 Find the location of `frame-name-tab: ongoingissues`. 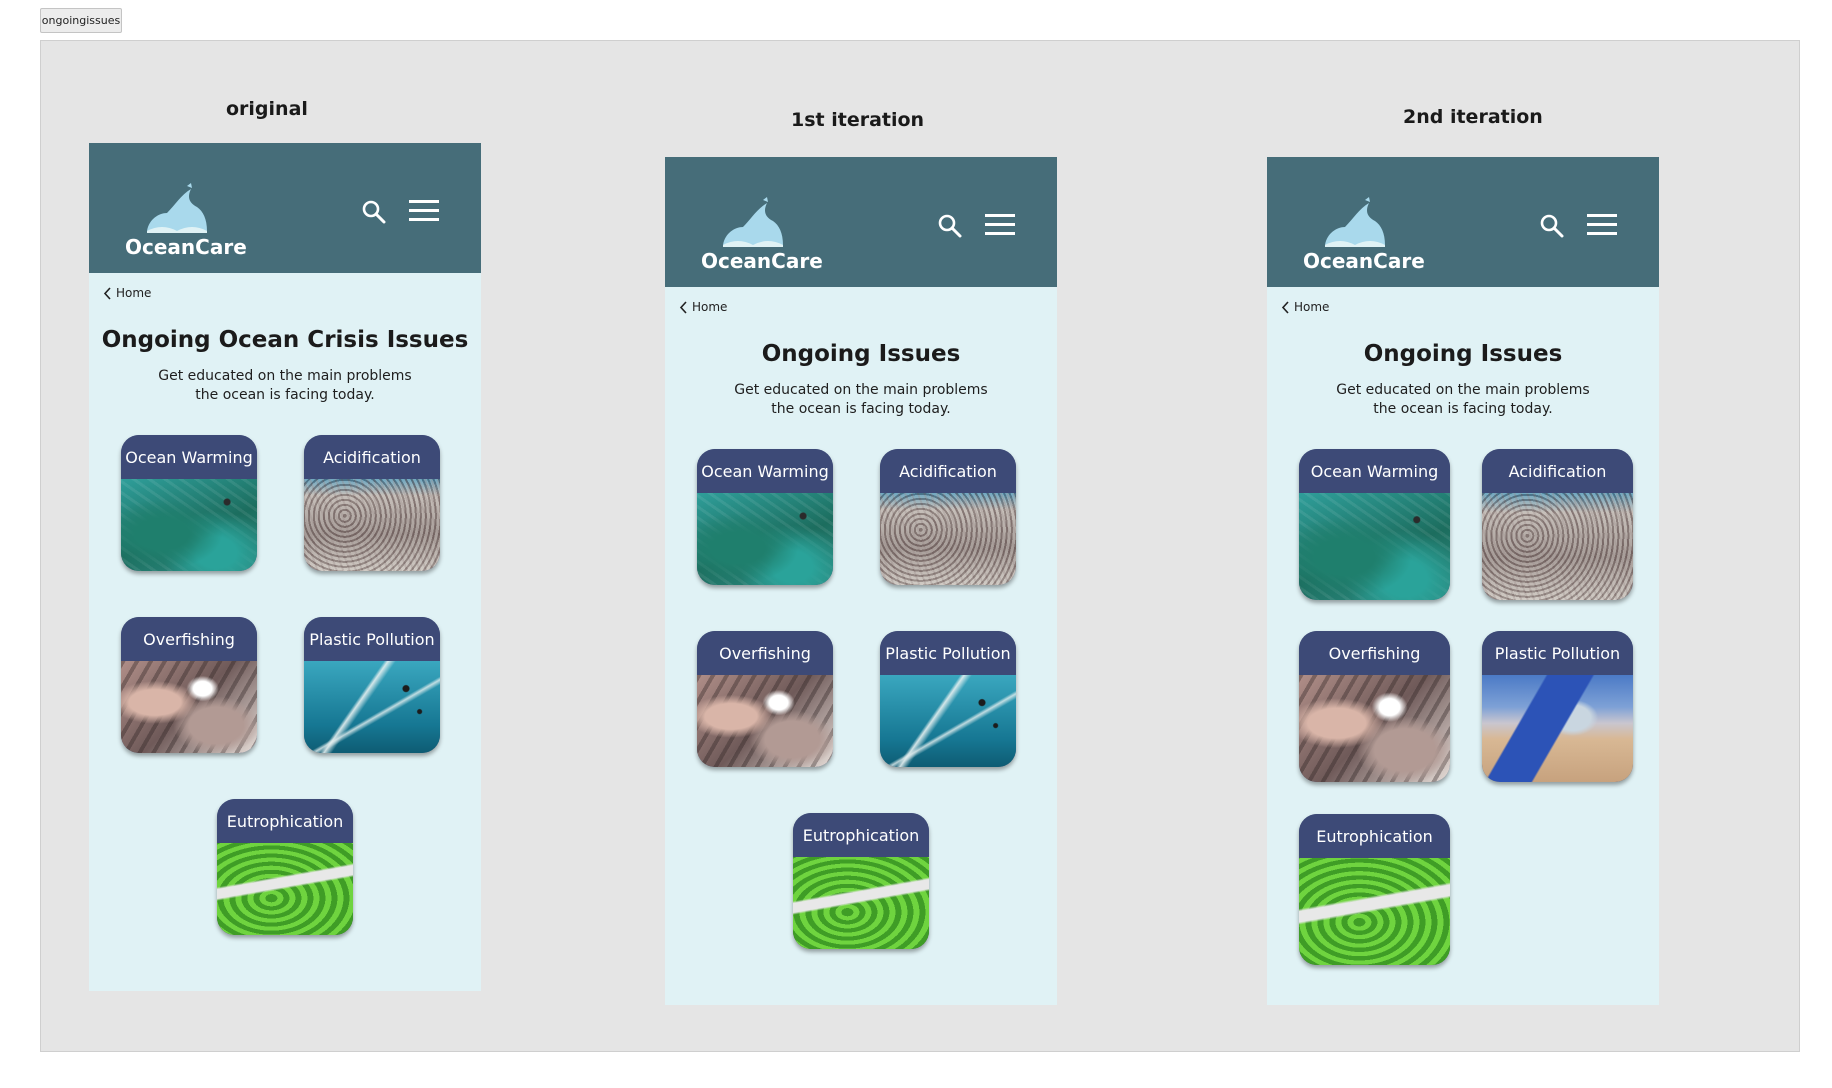

frame-name-tab: ongoingissues is located at coordinates (81, 20).